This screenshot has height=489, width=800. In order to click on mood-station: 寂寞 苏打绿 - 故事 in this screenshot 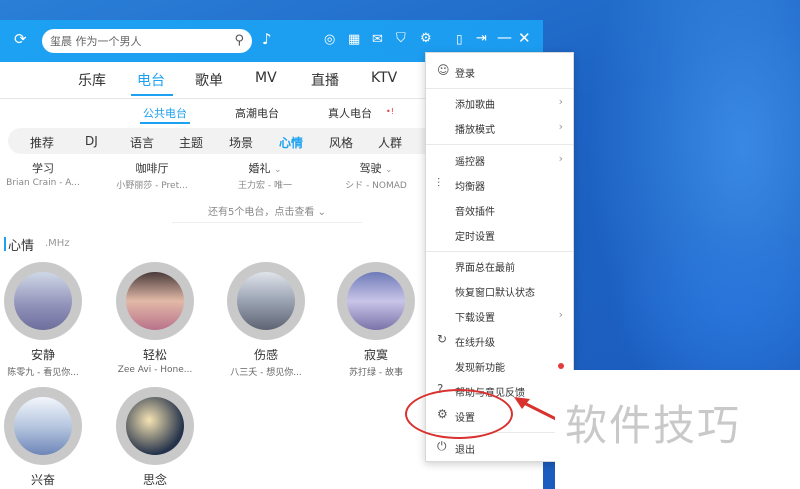, I will do `click(376, 320)`.